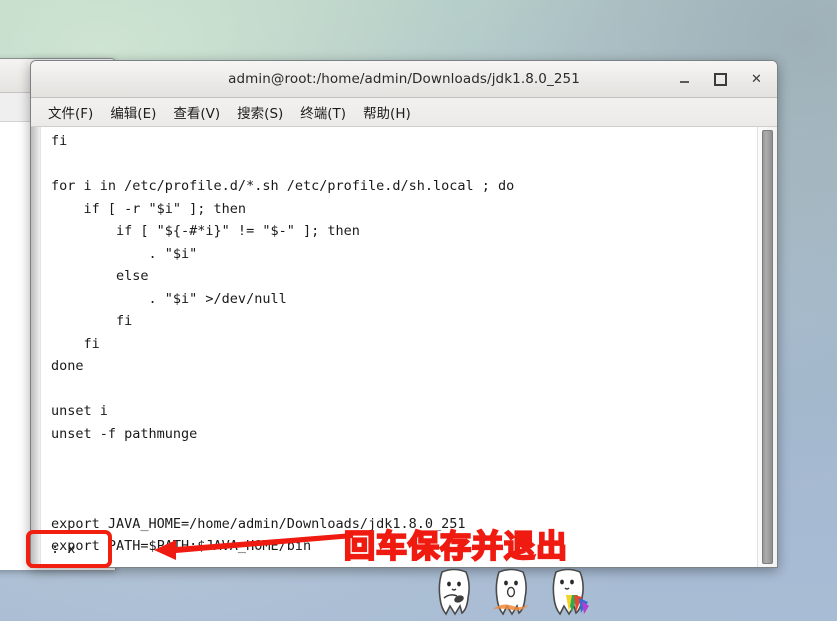  What do you see at coordinates (756, 79) in the screenshot?
I see `close-icon: ✕` at bounding box center [756, 79].